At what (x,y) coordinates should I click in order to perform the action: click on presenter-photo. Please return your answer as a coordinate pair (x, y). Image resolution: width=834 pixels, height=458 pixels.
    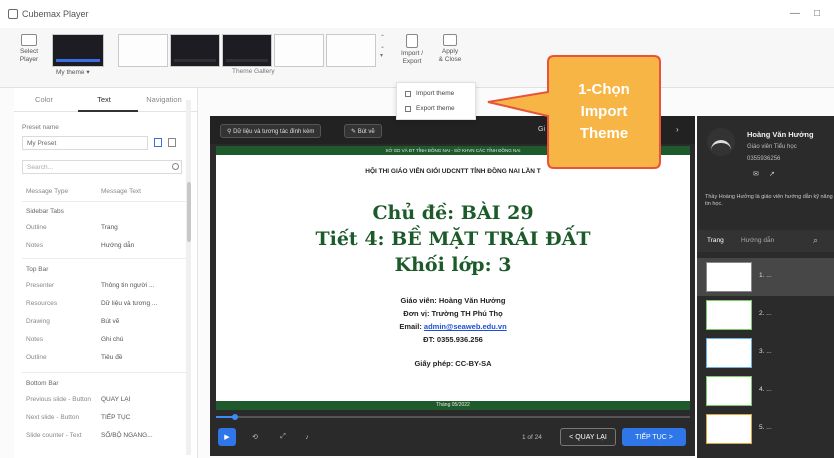
    Looking at the image, I should click on (721, 145).